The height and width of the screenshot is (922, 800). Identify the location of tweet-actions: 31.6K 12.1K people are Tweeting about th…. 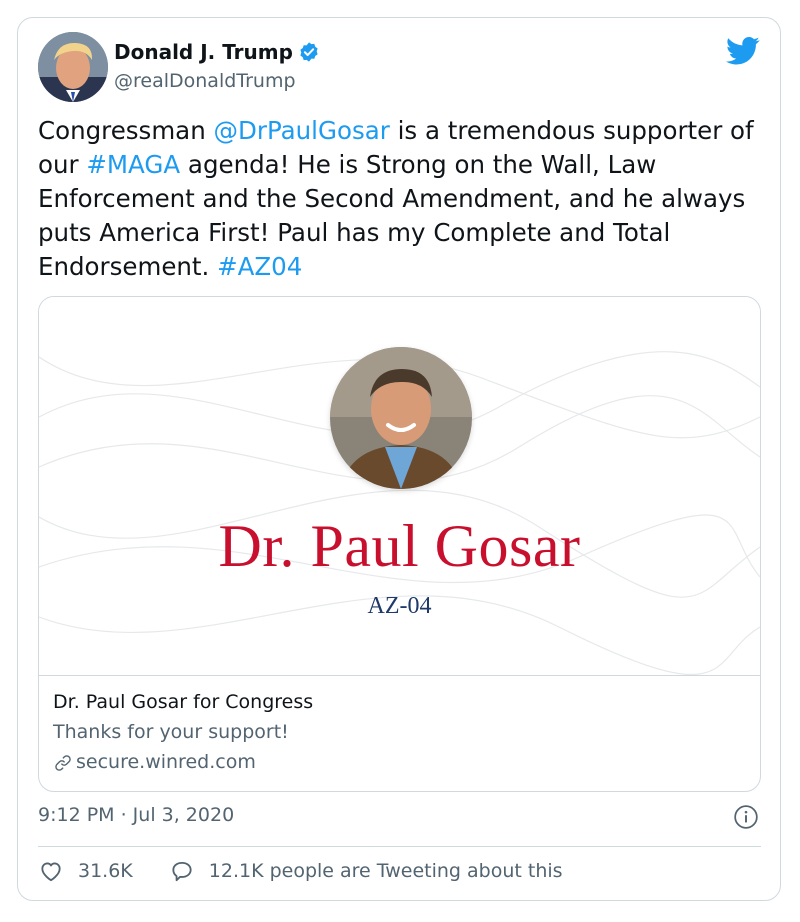
(300, 871).